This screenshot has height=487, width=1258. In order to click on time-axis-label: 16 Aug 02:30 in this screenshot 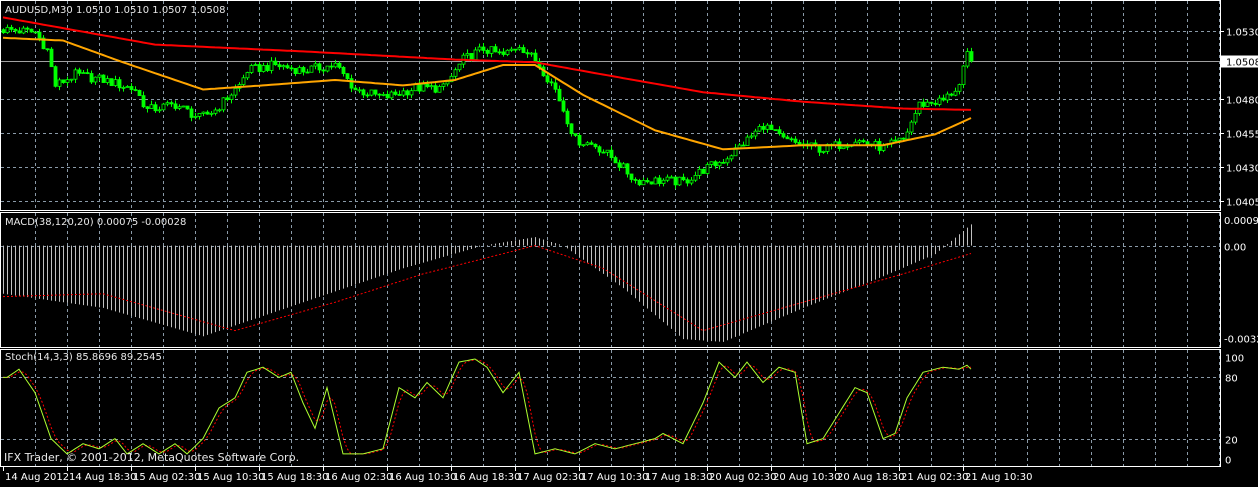, I will do `click(358, 477)`.